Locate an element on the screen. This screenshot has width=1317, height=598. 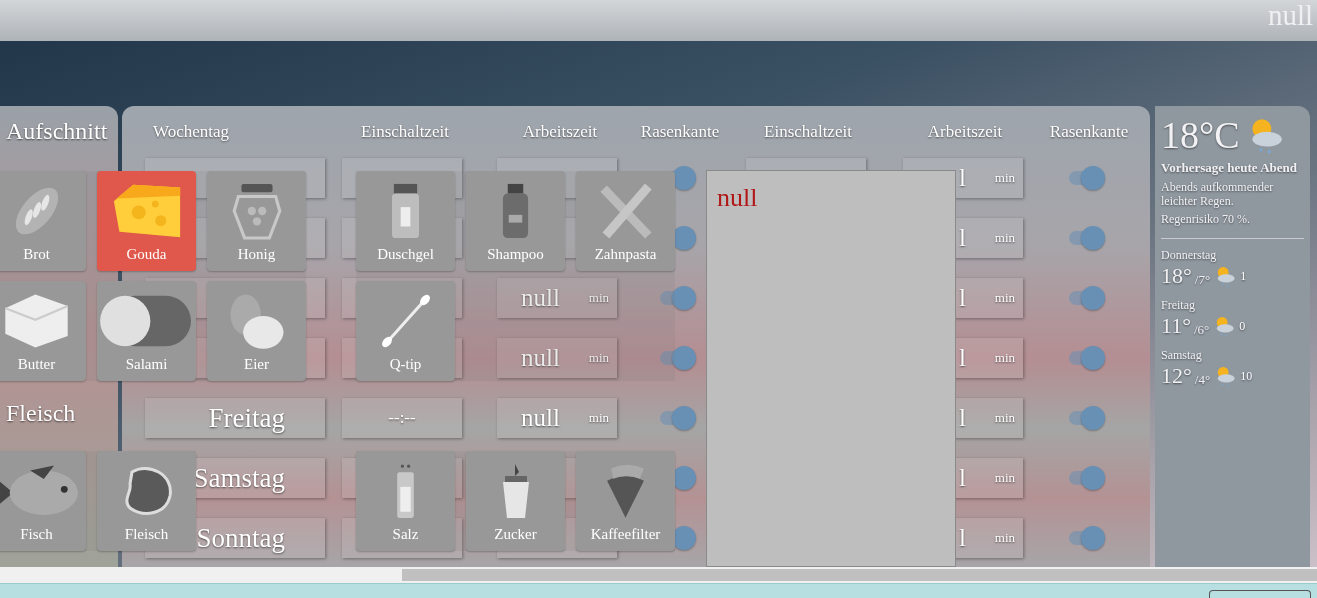
duration-field: null min is located at coordinates (557, 418).